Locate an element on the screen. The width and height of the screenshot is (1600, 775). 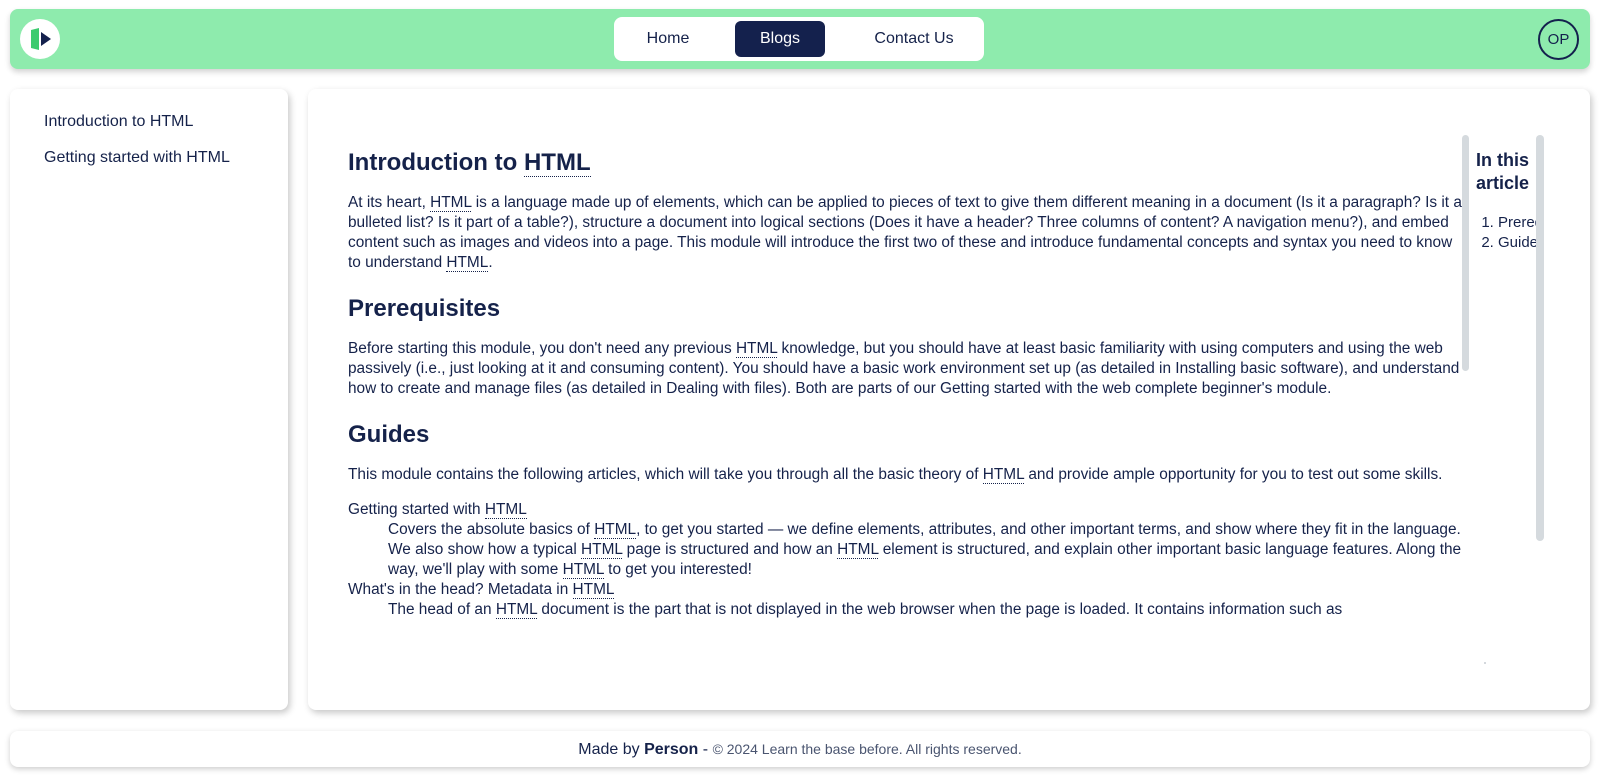
prerequisites-heading: Prerequisites is located at coordinates (424, 308).